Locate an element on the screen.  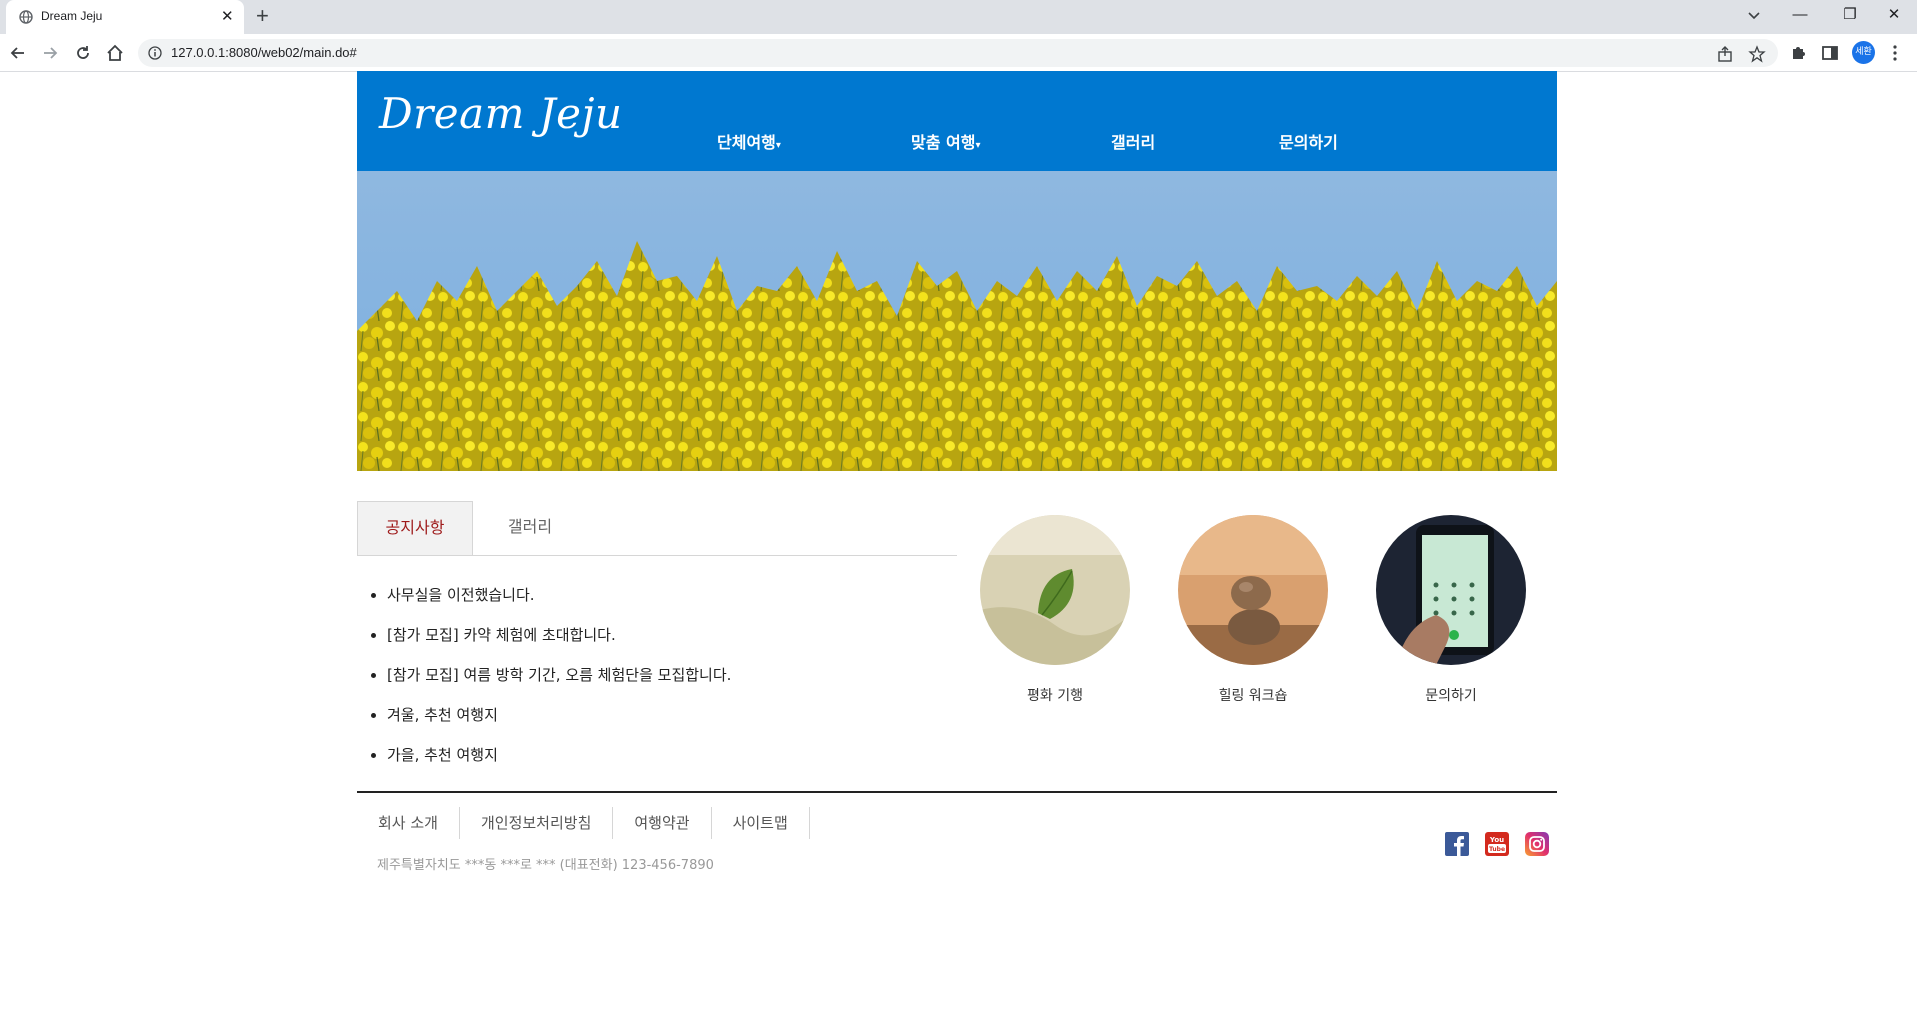
notice-item: 가을, 추천 여행지 is located at coordinates (559, 765).